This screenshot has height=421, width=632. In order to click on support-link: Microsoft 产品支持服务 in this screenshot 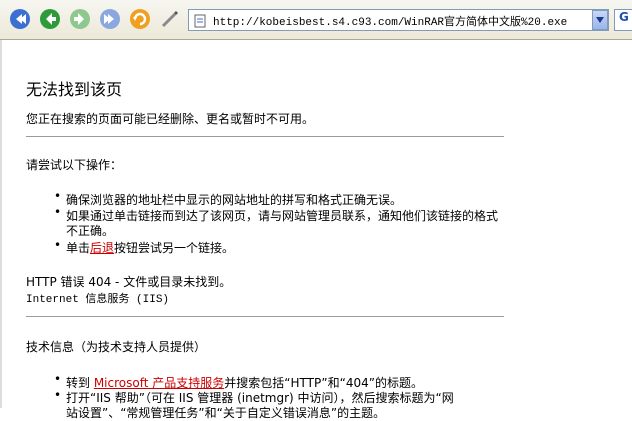, I will do `click(159, 383)`.